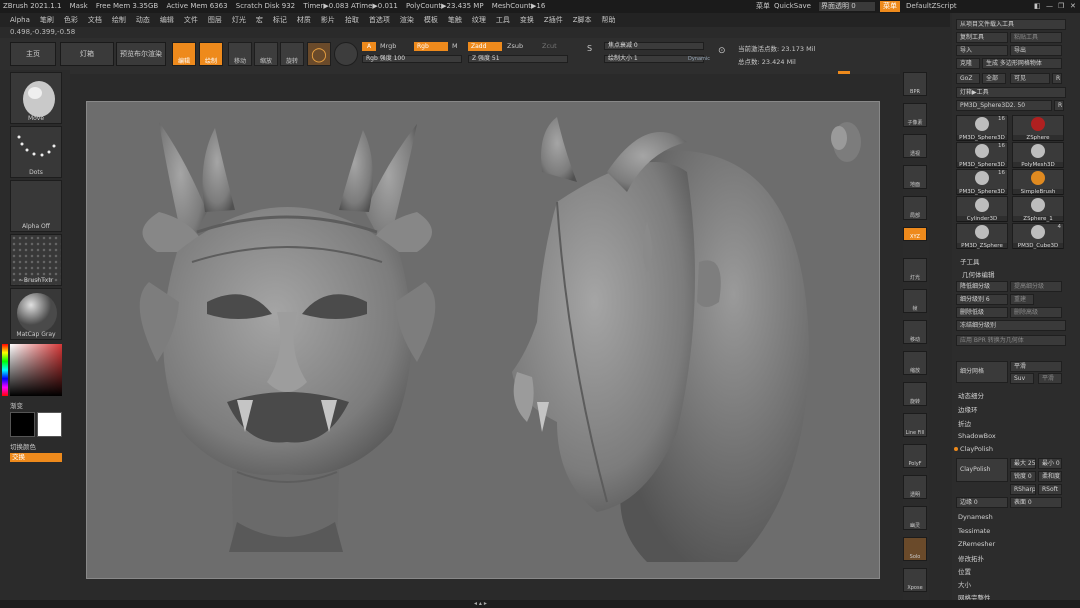 The height and width of the screenshot is (608, 1080). What do you see at coordinates (915, 332) in the screenshot?
I see `shelf-button: 移动` at bounding box center [915, 332].